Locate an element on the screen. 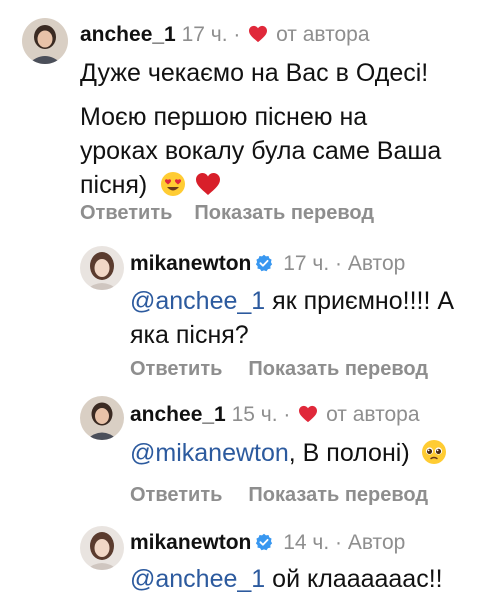 The width and height of the screenshot is (502, 600). comment-header: mikanewton 17 ч. · Автор is located at coordinates (267, 264).